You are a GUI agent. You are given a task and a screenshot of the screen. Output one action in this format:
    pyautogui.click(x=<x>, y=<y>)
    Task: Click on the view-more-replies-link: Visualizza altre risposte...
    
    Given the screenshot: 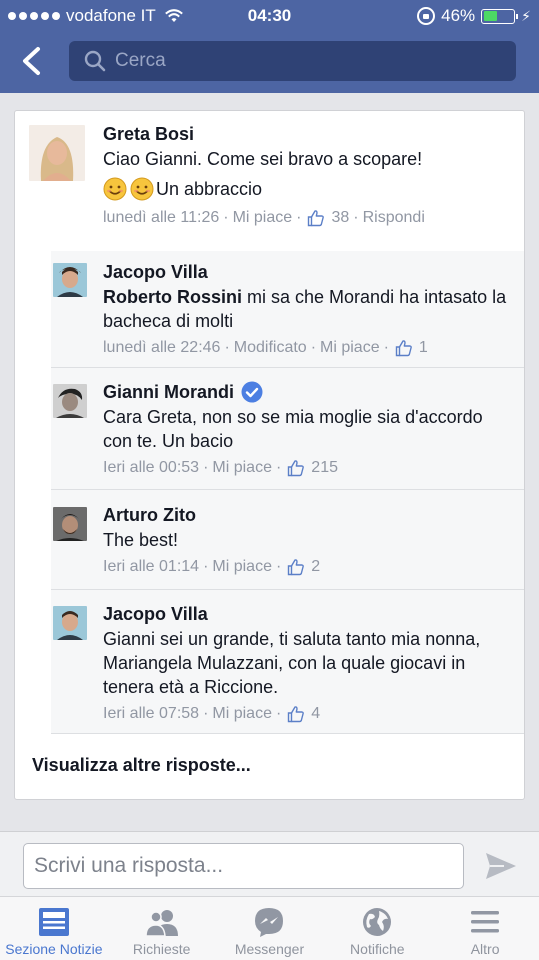 What is the action you would take?
    pyautogui.click(x=141, y=765)
    